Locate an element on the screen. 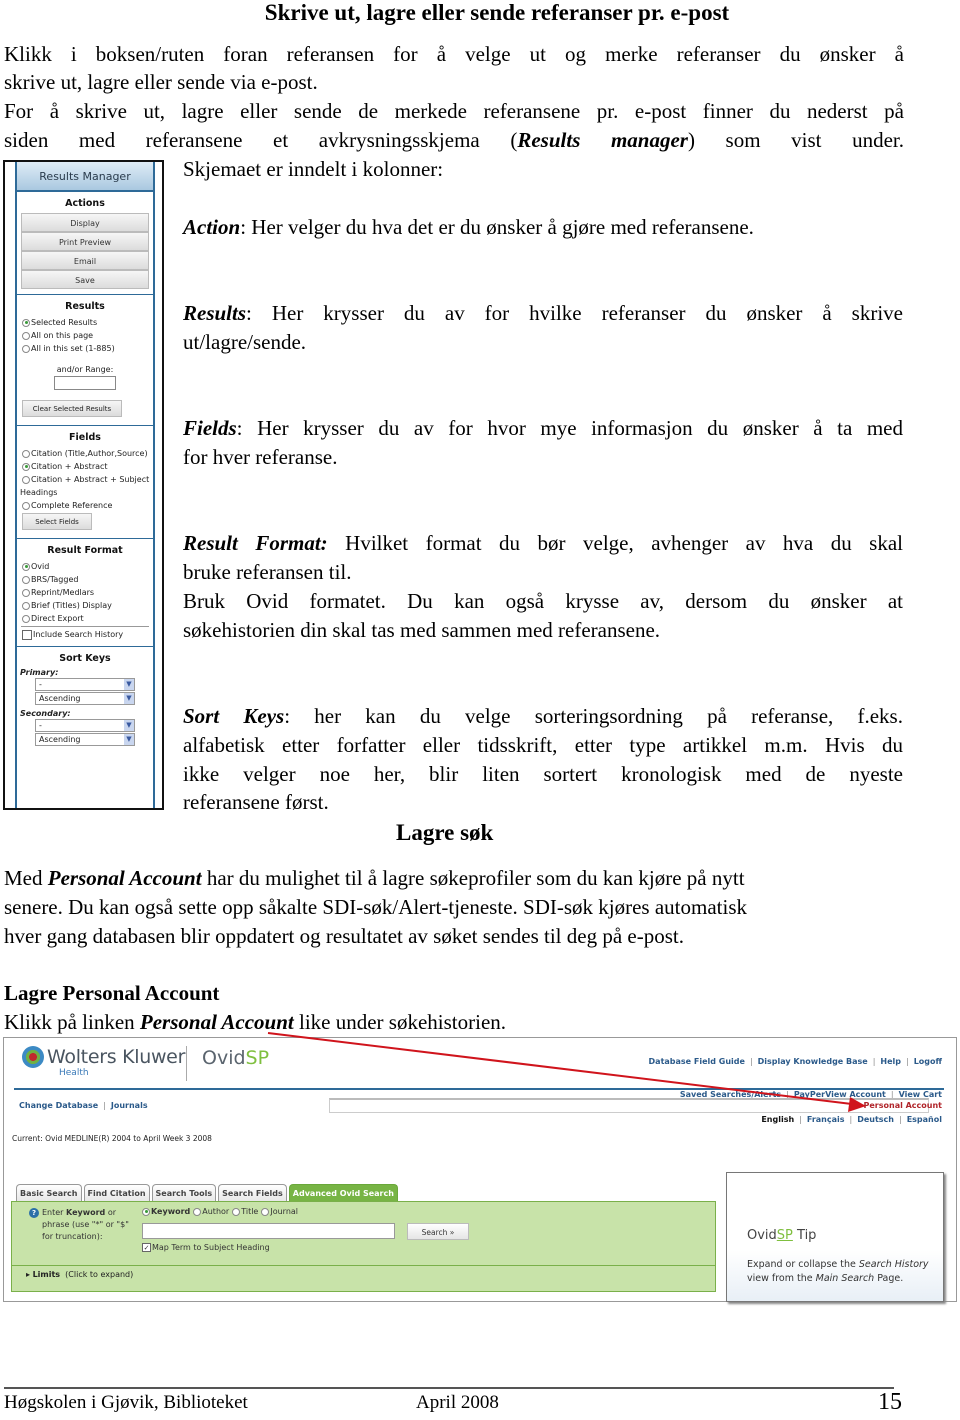 The width and height of the screenshot is (960, 1420). help-icon: ? is located at coordinates (34, 1213).